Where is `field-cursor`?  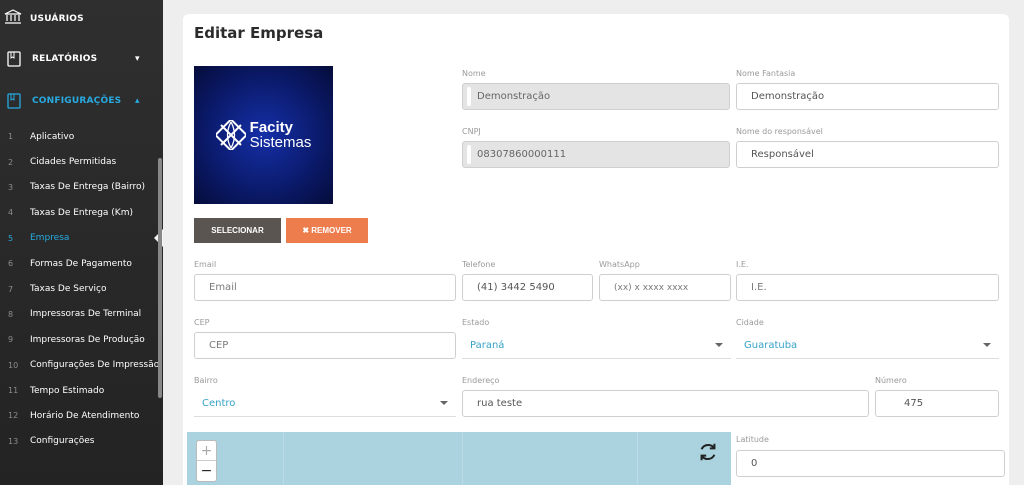 field-cursor is located at coordinates (469, 96).